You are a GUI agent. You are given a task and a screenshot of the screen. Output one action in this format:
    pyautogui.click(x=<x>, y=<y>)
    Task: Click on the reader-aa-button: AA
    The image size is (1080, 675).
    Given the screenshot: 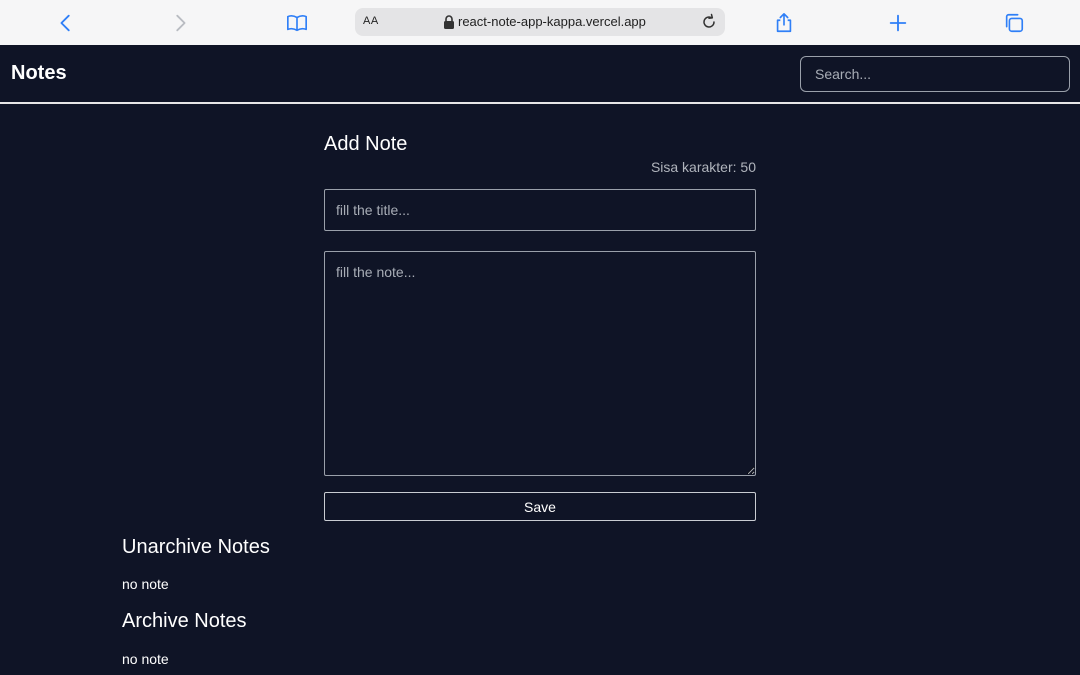 What is the action you would take?
    pyautogui.click(x=371, y=21)
    